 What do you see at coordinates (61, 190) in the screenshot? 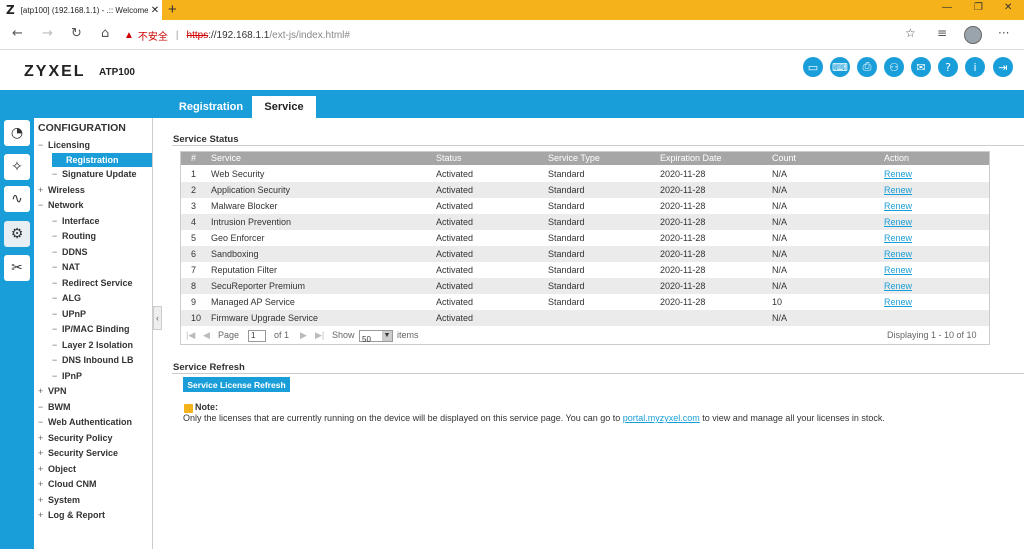
I see `sidebar-item-wireless: + Wireless` at bounding box center [61, 190].